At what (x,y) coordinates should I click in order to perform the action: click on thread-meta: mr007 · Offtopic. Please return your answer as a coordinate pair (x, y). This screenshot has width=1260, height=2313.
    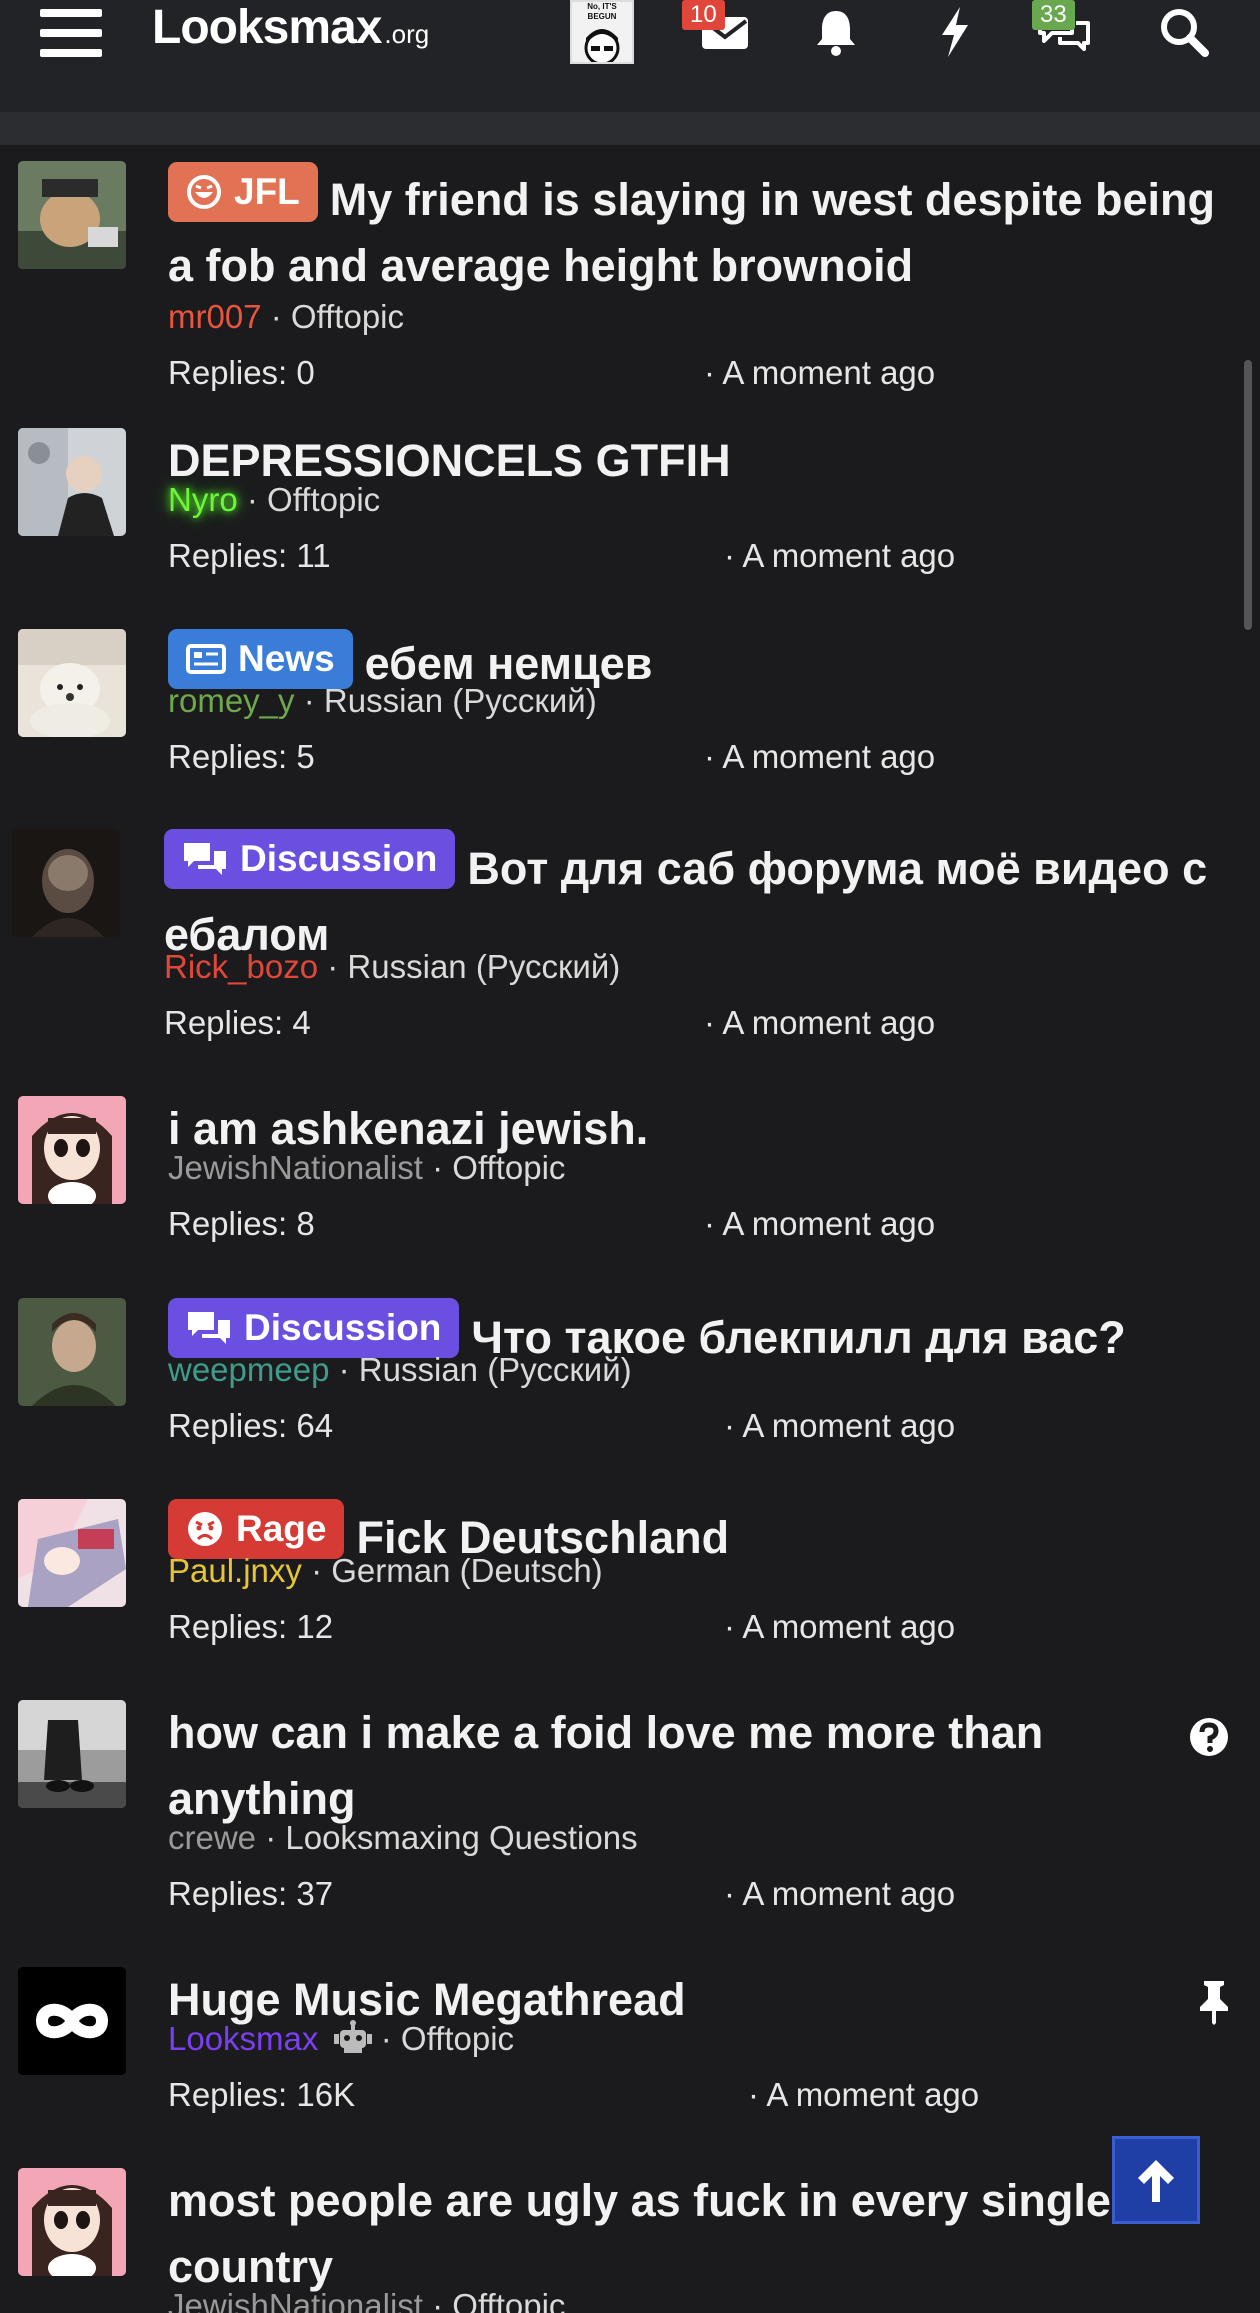
    Looking at the image, I should click on (286, 317).